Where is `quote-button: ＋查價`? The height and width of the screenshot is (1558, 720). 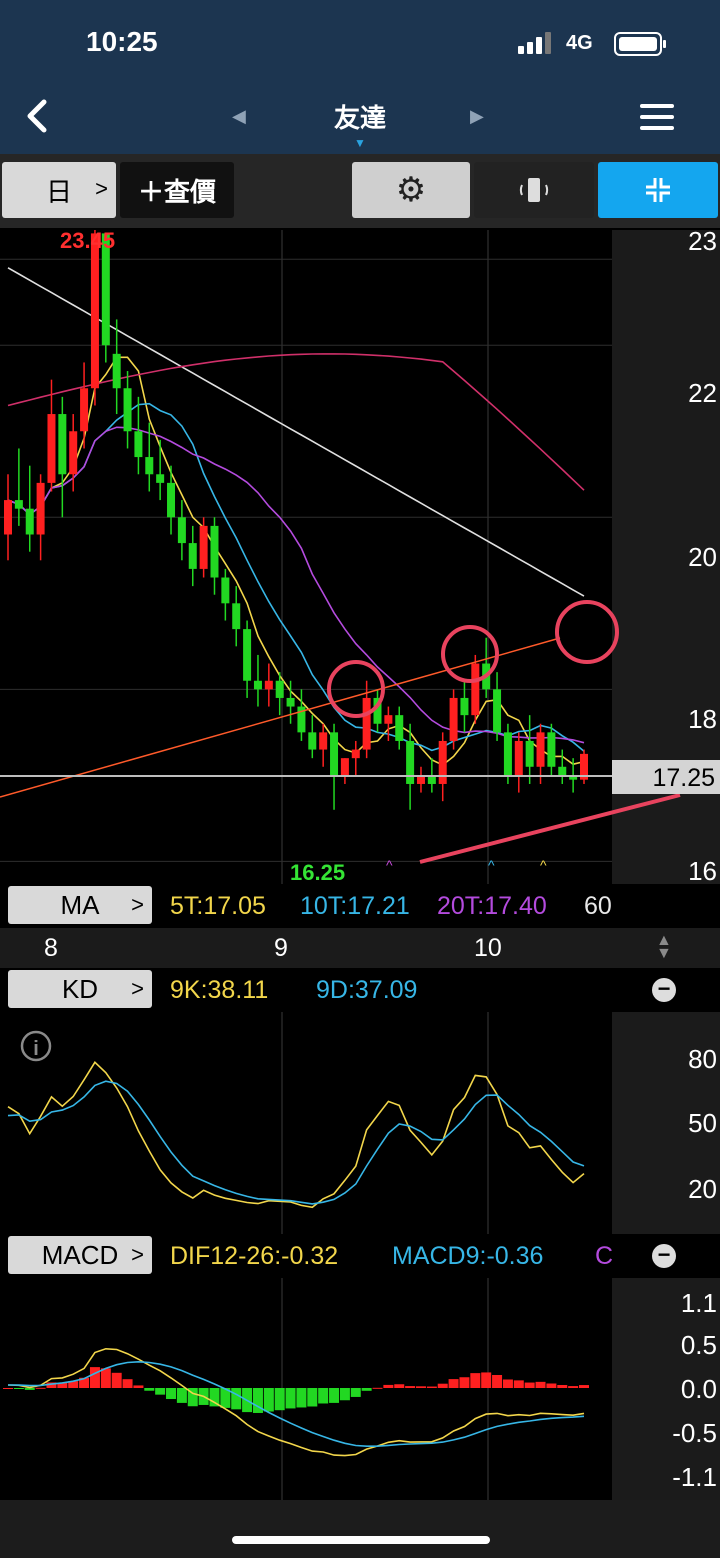
quote-button: ＋查價 is located at coordinates (177, 190).